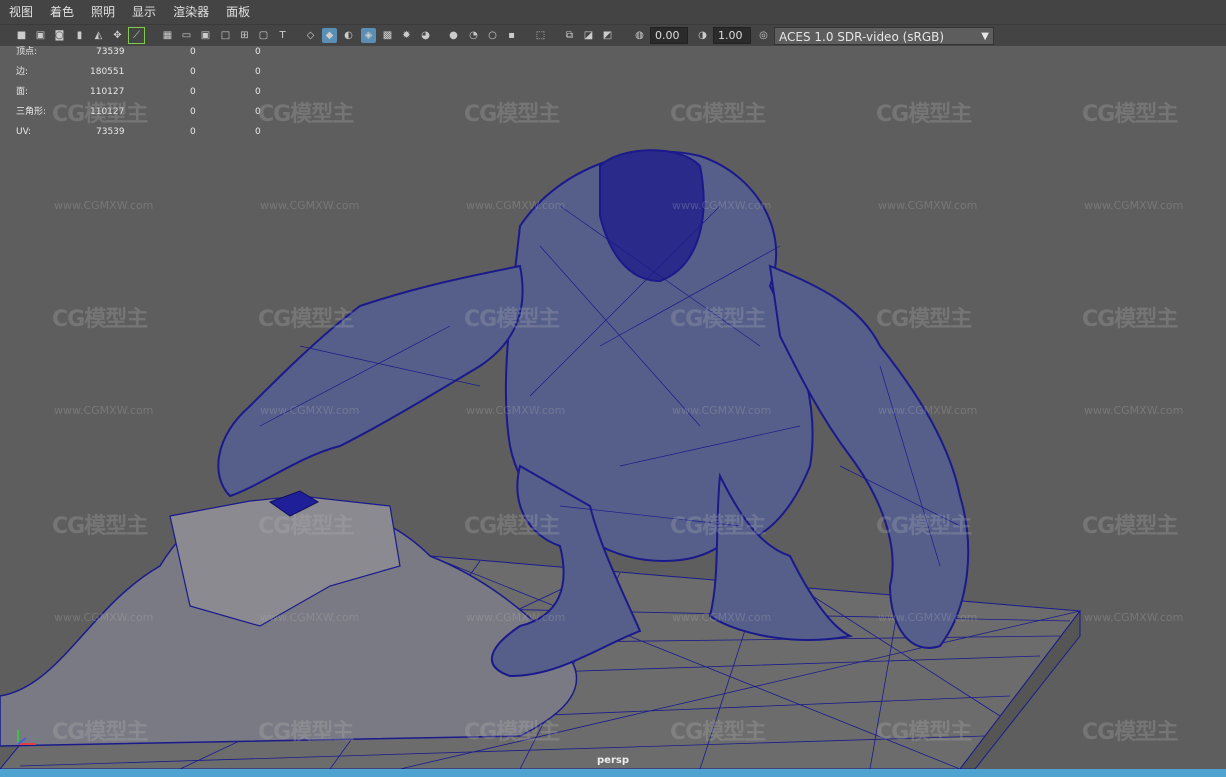 This screenshot has height=777, width=1226. I want to click on menu-lighting: 照明, so click(102, 12).